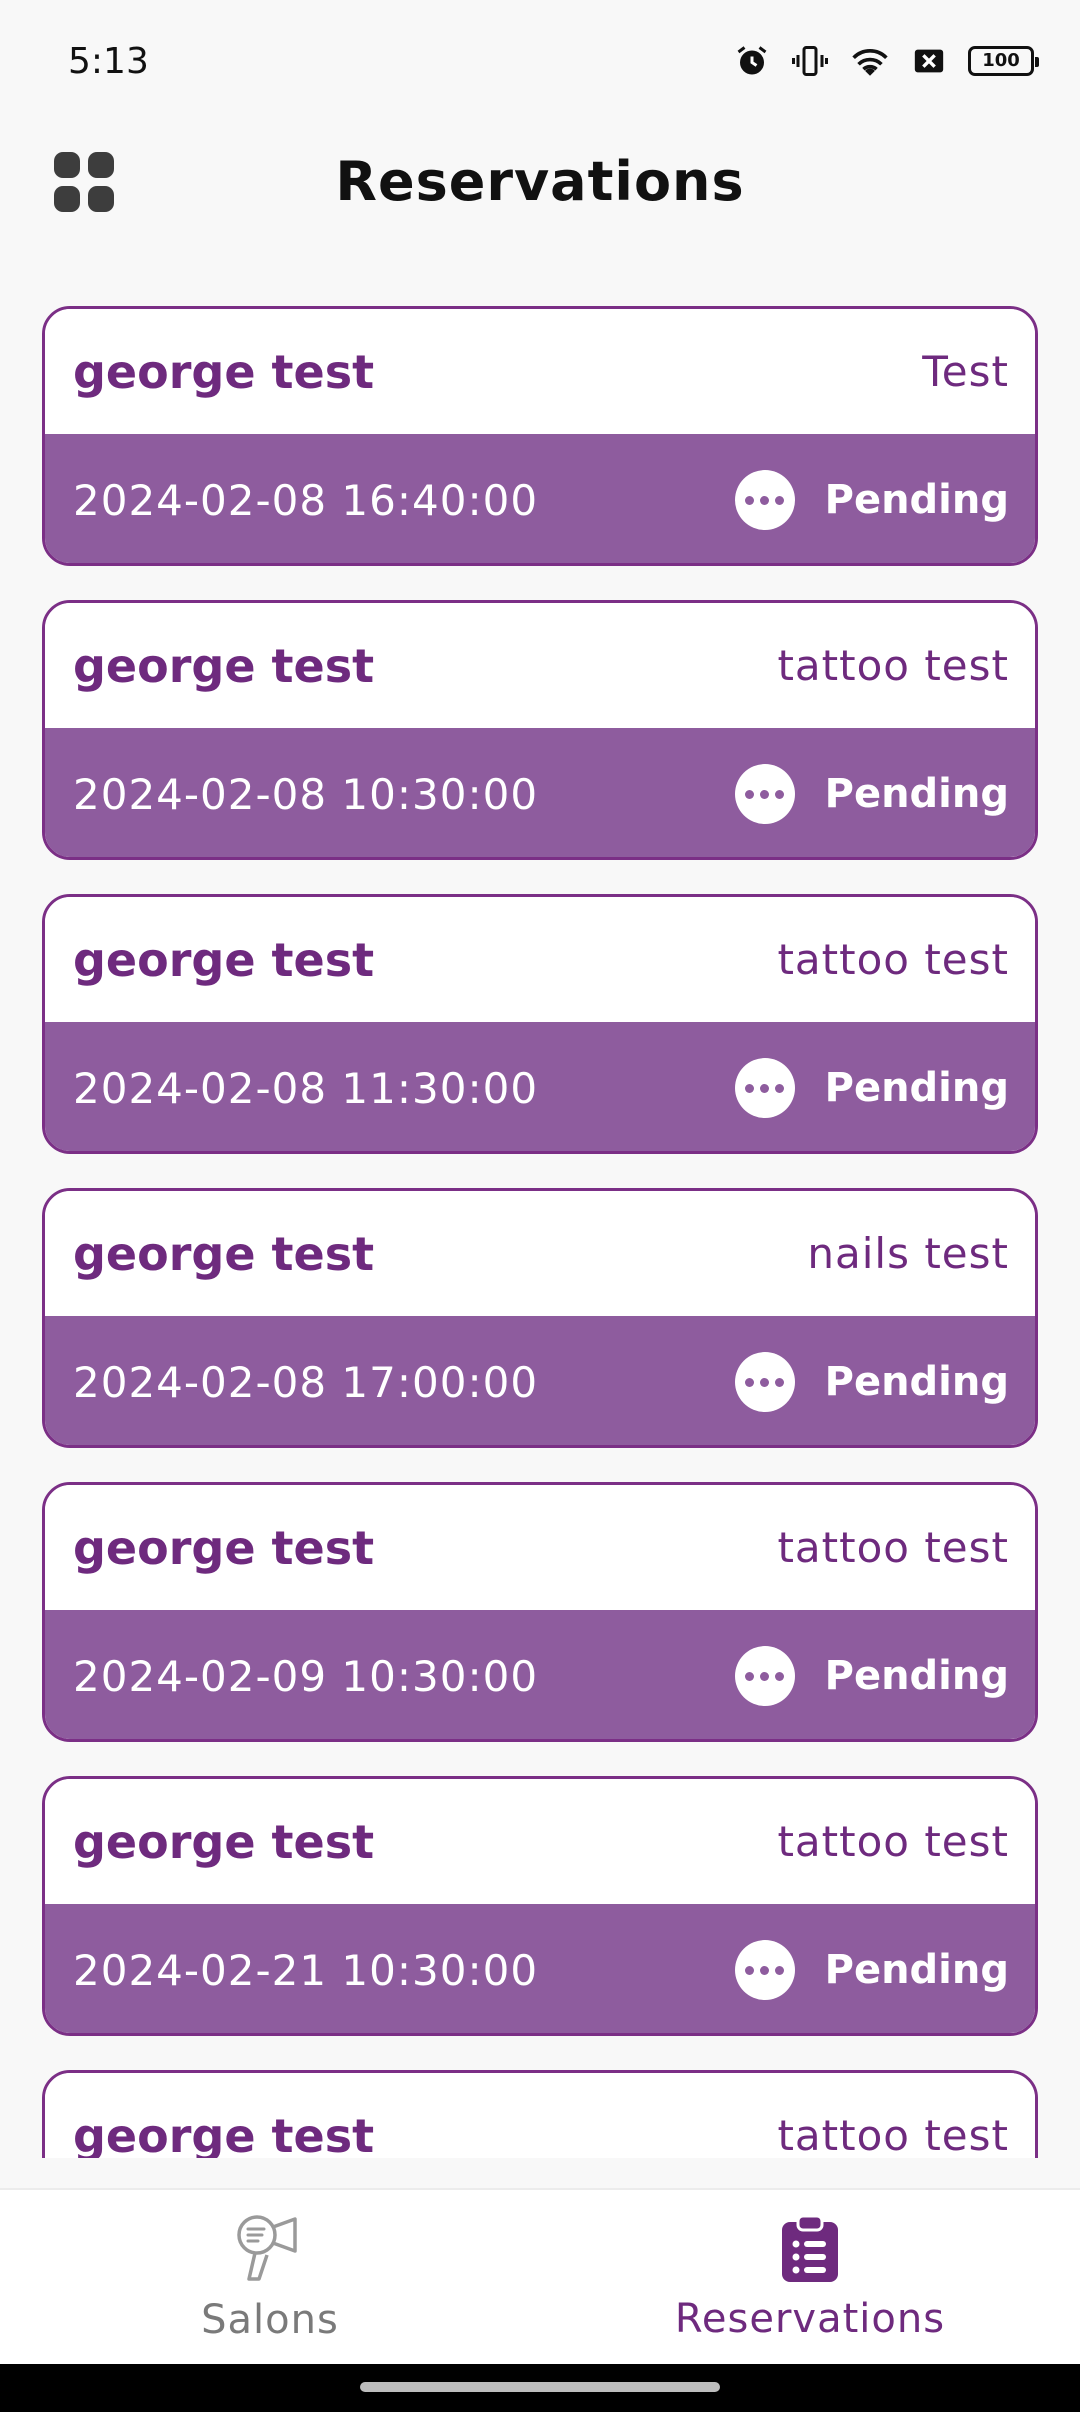  What do you see at coordinates (540, 1253) in the screenshot?
I see `card-header: george test nails test` at bounding box center [540, 1253].